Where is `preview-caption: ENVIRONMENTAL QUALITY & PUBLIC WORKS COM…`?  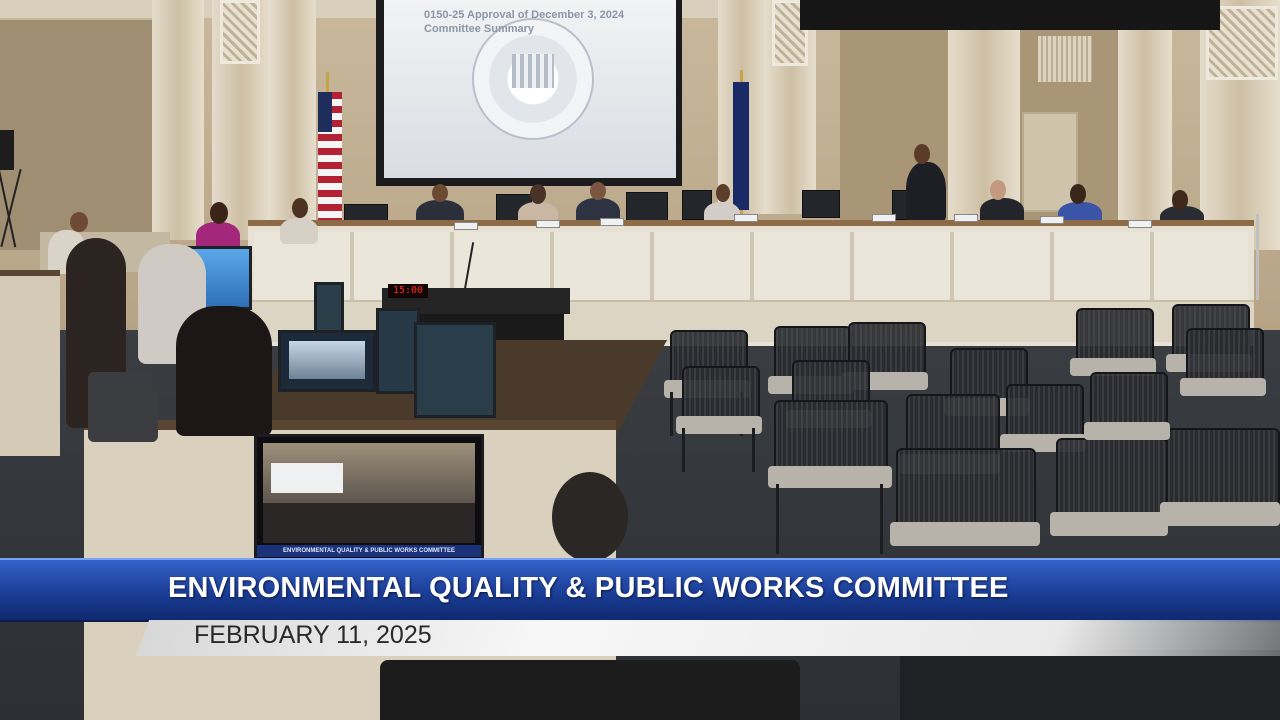
preview-caption: ENVIRONMENTAL QUALITY & PUBLIC WORKS COM… is located at coordinates (369, 551).